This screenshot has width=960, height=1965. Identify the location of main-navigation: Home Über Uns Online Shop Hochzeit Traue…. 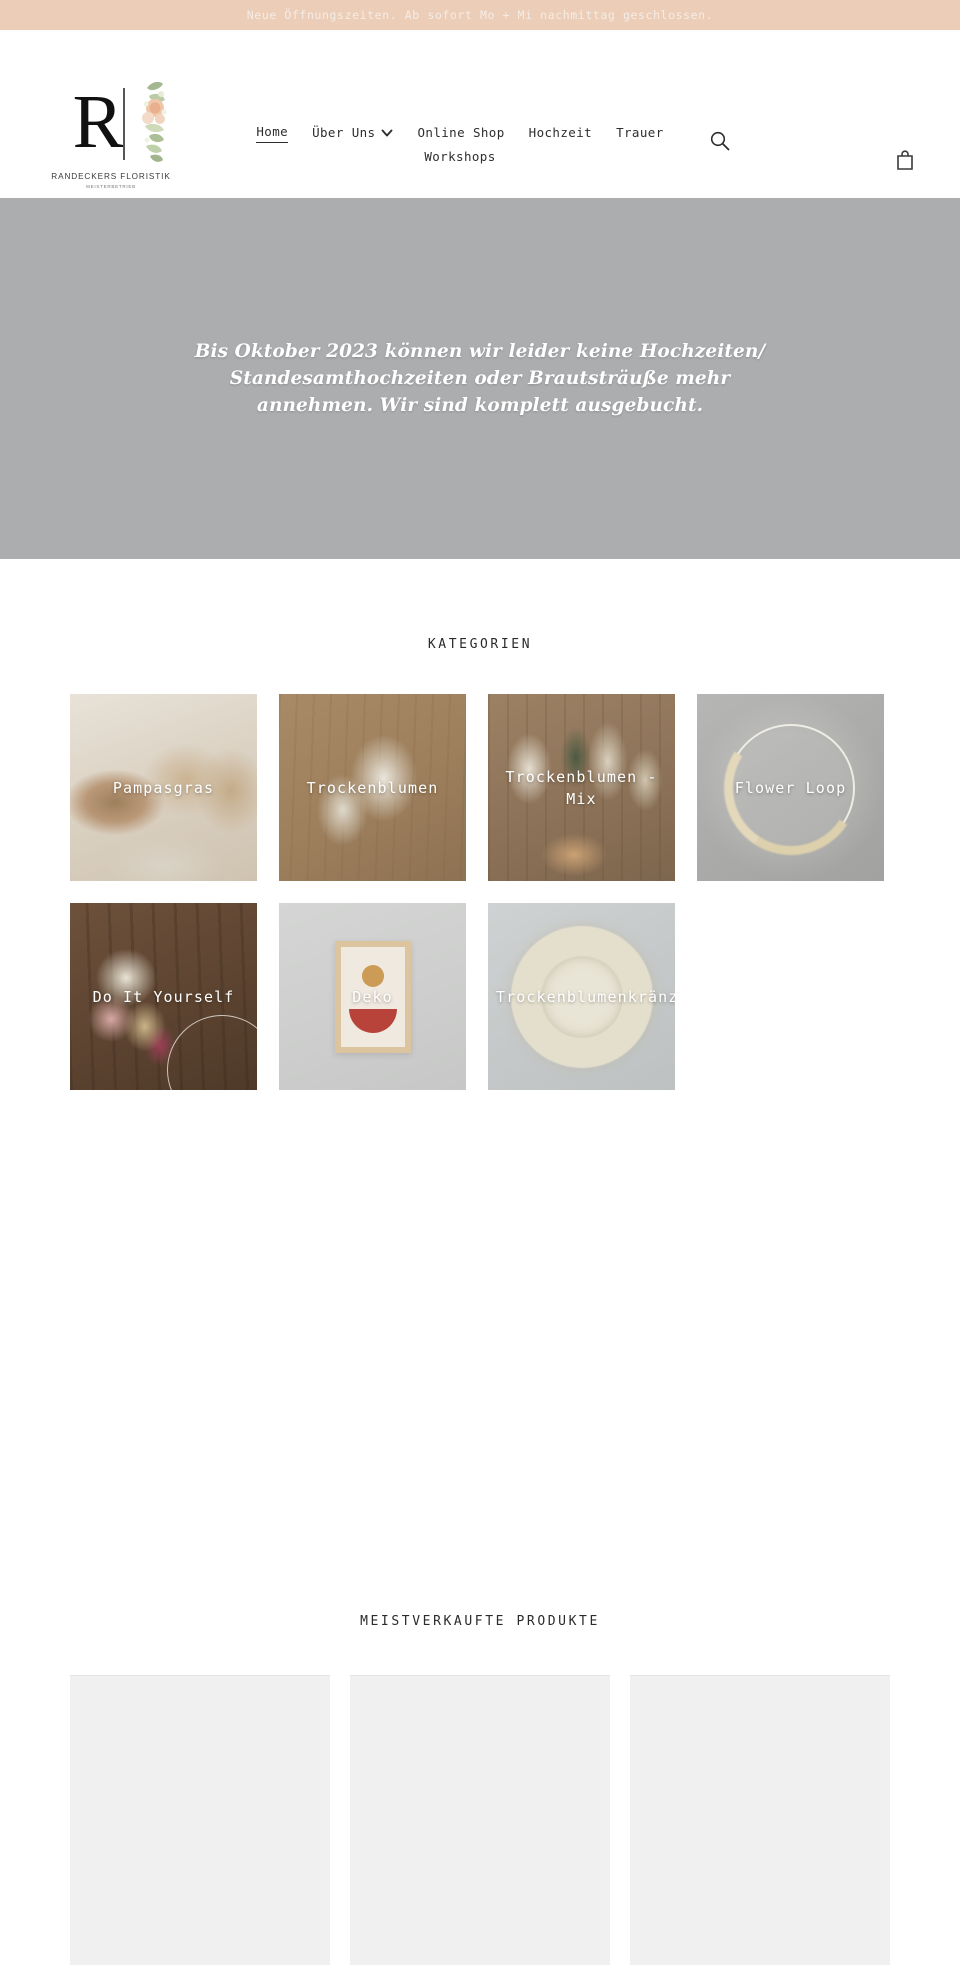
(460, 144).